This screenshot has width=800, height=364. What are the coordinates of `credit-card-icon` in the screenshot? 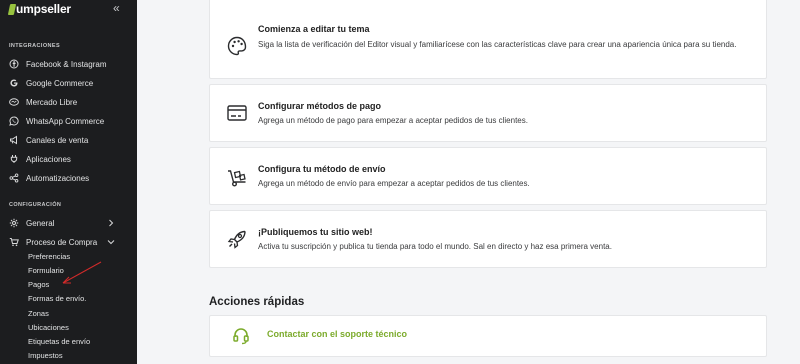 It's located at (237, 113).